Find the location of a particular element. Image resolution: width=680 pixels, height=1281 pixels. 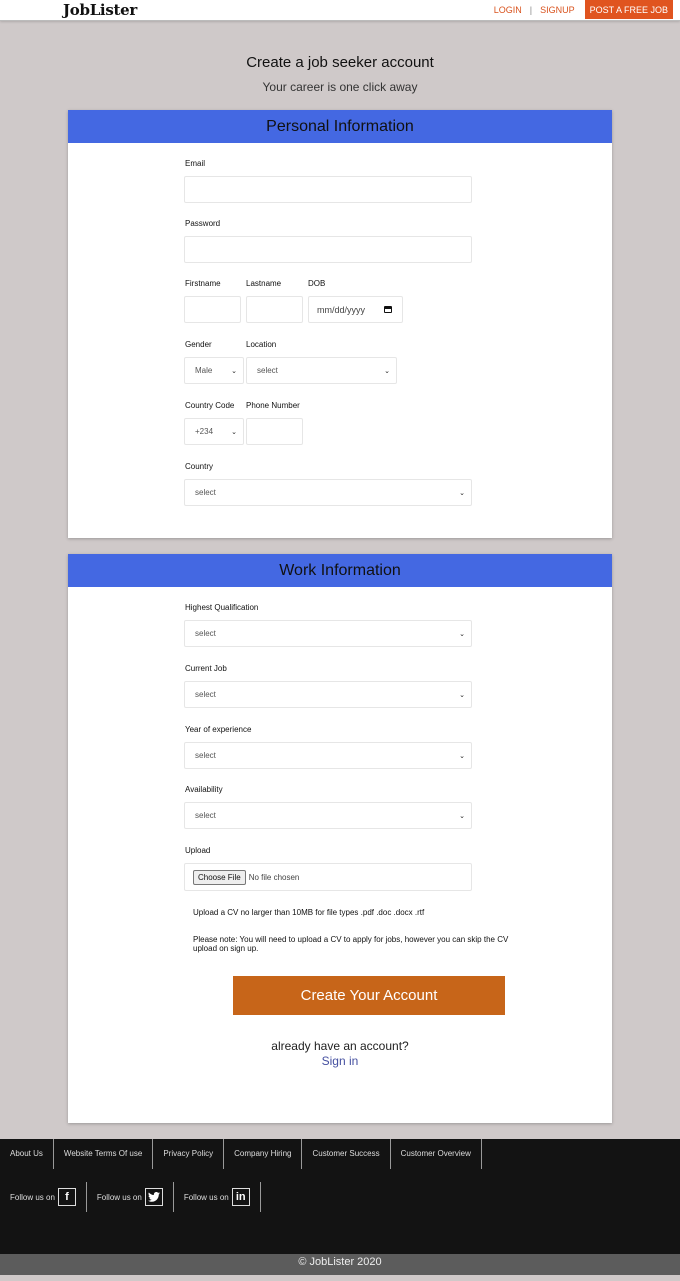

work-info-heading: Work Information is located at coordinates (340, 570).